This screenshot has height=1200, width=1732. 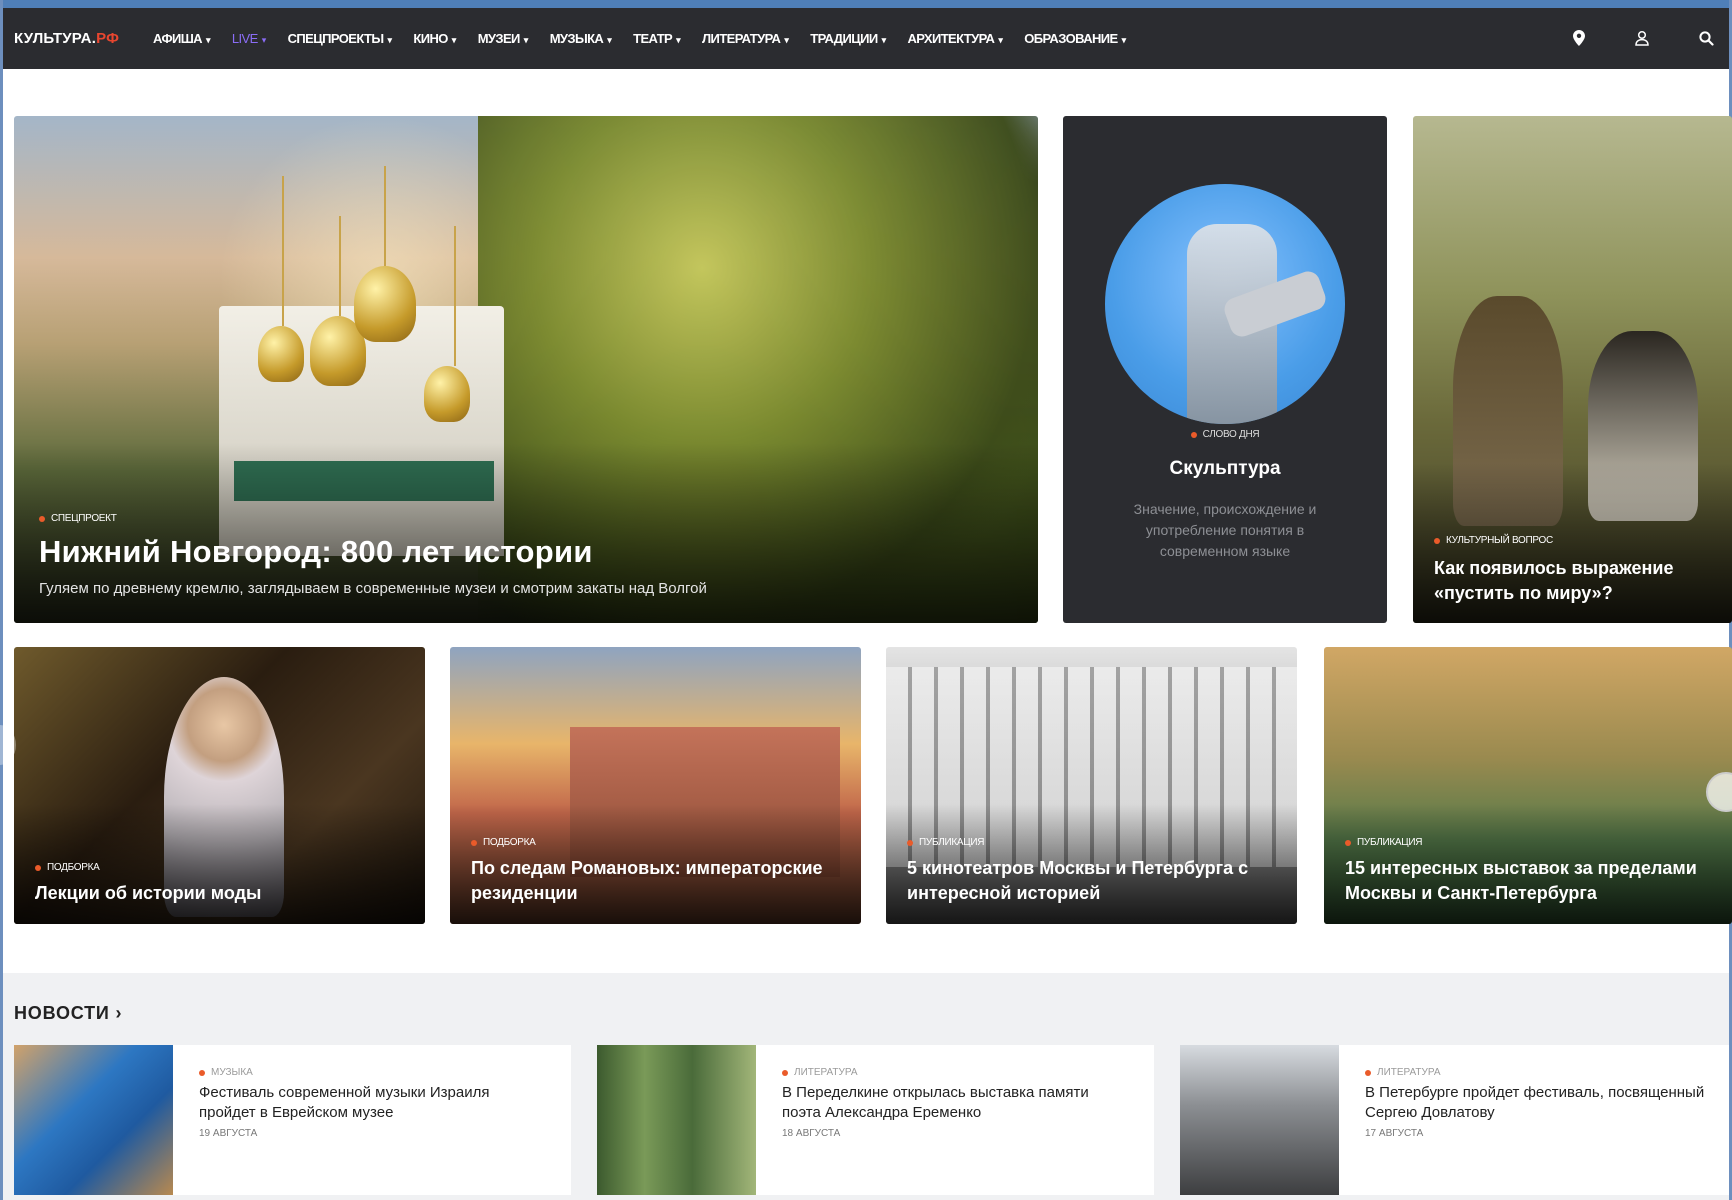 I want to click on menu-item-kino: КИНО ▾, so click(x=435, y=38).